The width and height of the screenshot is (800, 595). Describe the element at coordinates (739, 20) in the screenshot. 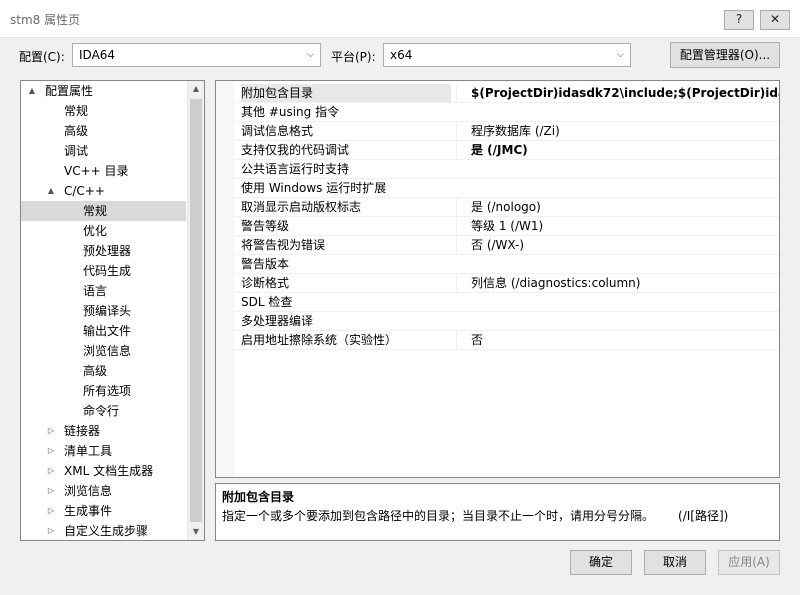

I see `help-button: ?` at that location.